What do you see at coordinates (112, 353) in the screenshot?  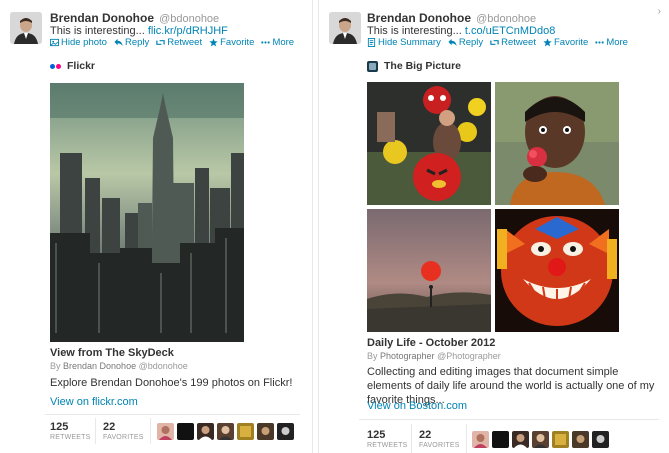 I see `card-title: View from The SkyDeck` at bounding box center [112, 353].